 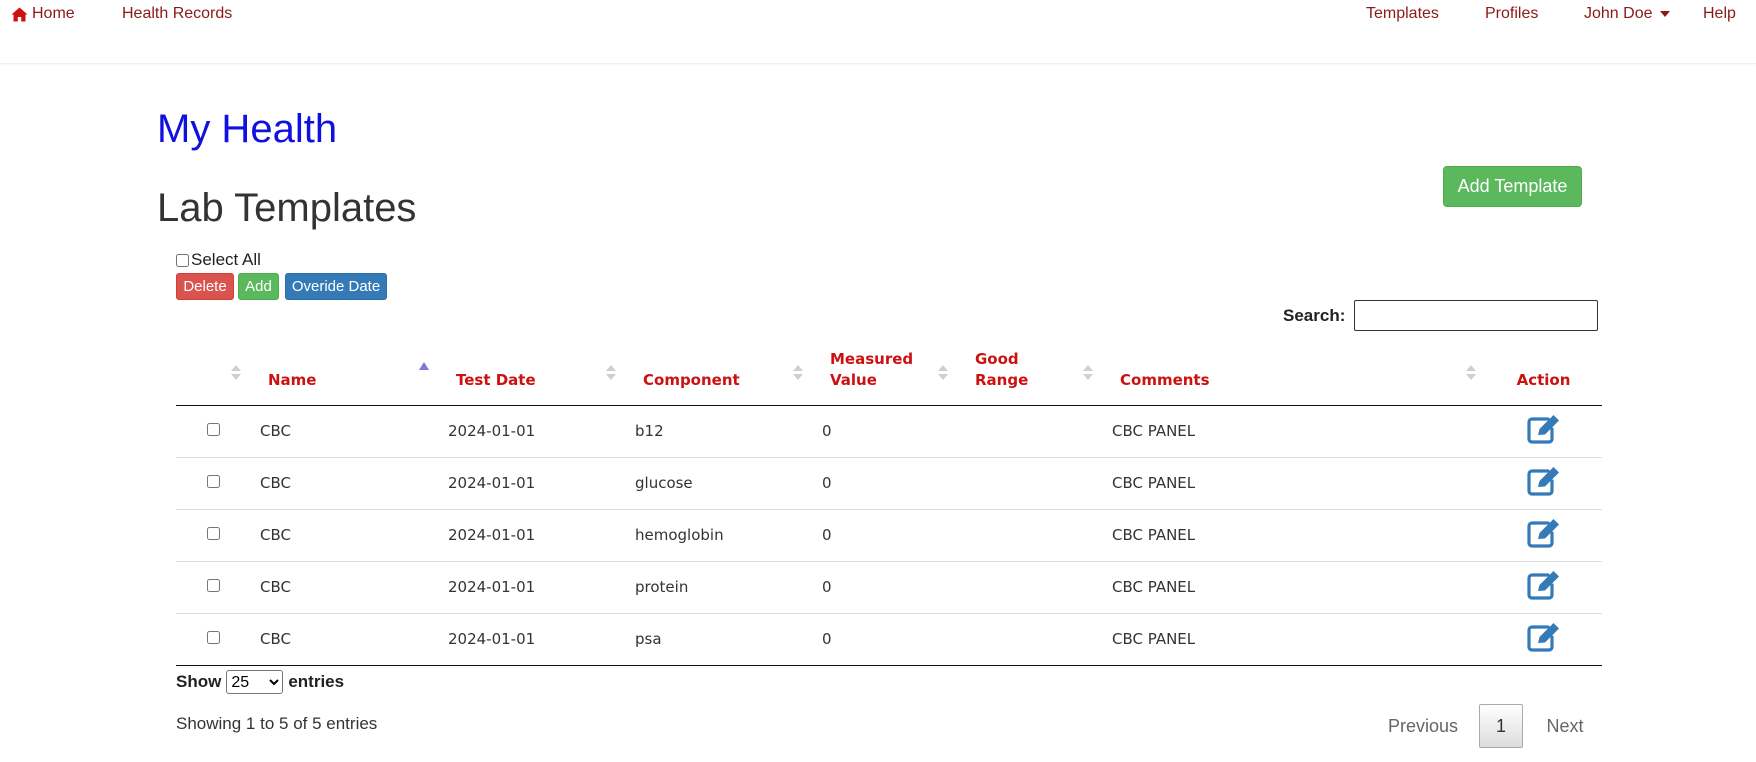 What do you see at coordinates (213, 377) in the screenshot?
I see `header-select` at bounding box center [213, 377].